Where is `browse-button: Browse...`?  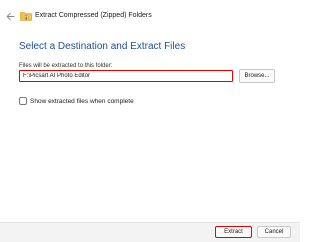 browse-button: Browse... is located at coordinates (257, 76).